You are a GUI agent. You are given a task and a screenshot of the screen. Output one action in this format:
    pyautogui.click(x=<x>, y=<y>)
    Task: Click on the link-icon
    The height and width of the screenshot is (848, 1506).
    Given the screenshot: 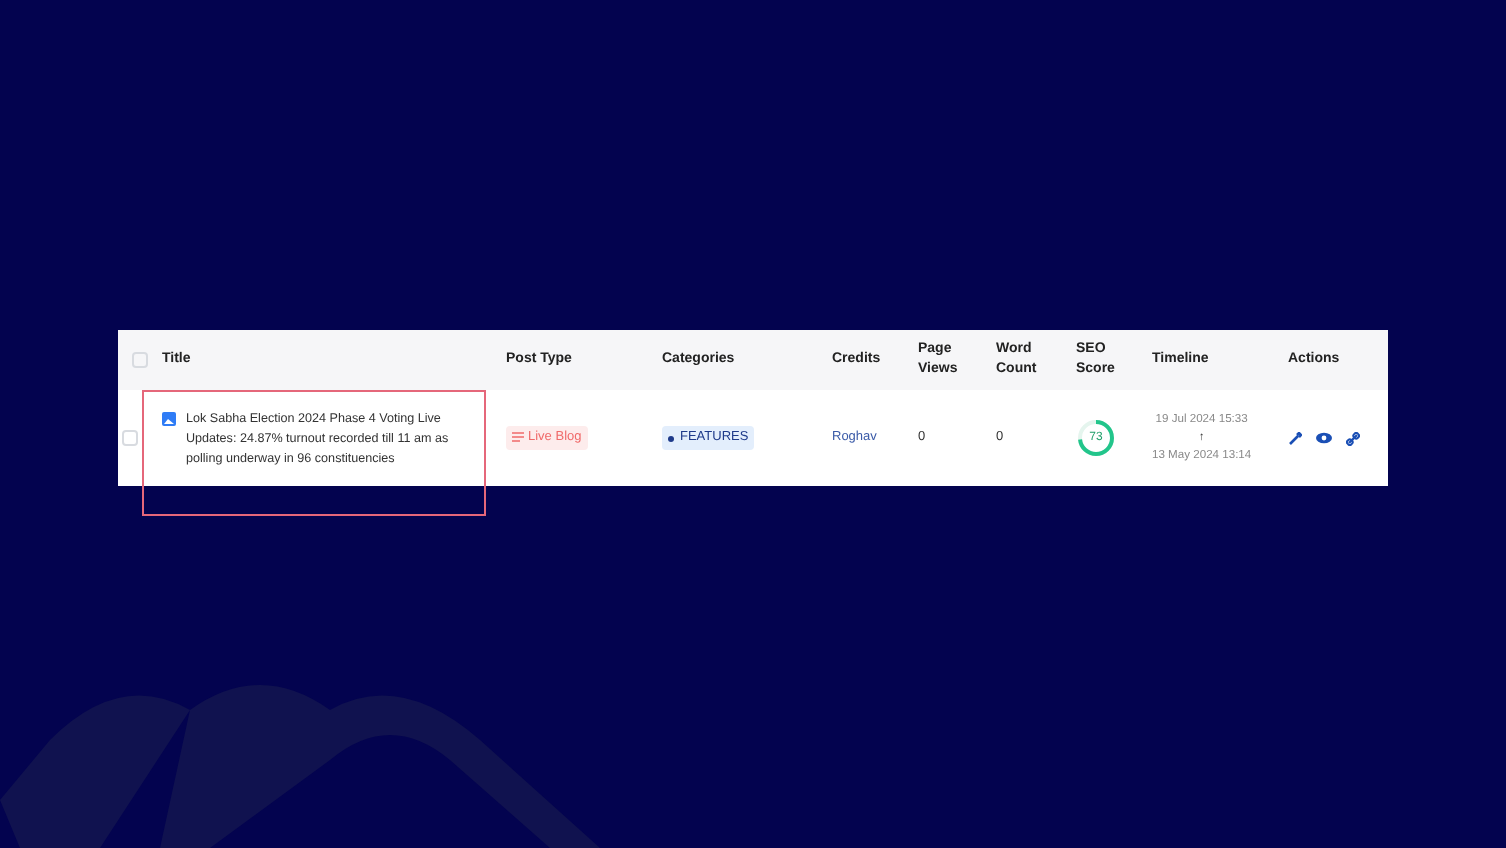 What is the action you would take?
    pyautogui.click(x=1353, y=438)
    